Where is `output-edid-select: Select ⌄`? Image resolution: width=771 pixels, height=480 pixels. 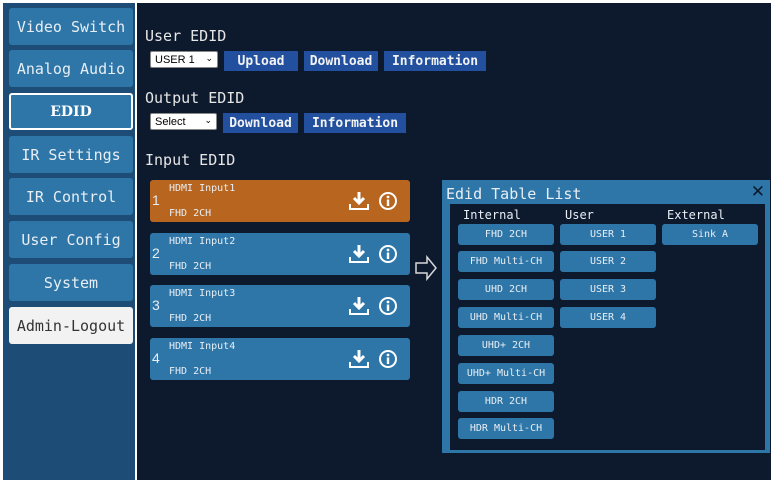
output-edid-select: Select ⌄ is located at coordinates (183, 121).